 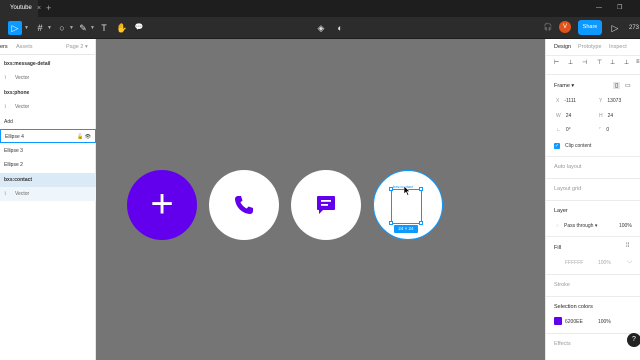 What do you see at coordinates (628, 85) in the screenshot?
I see `landscape-icon: ▭` at bounding box center [628, 85].